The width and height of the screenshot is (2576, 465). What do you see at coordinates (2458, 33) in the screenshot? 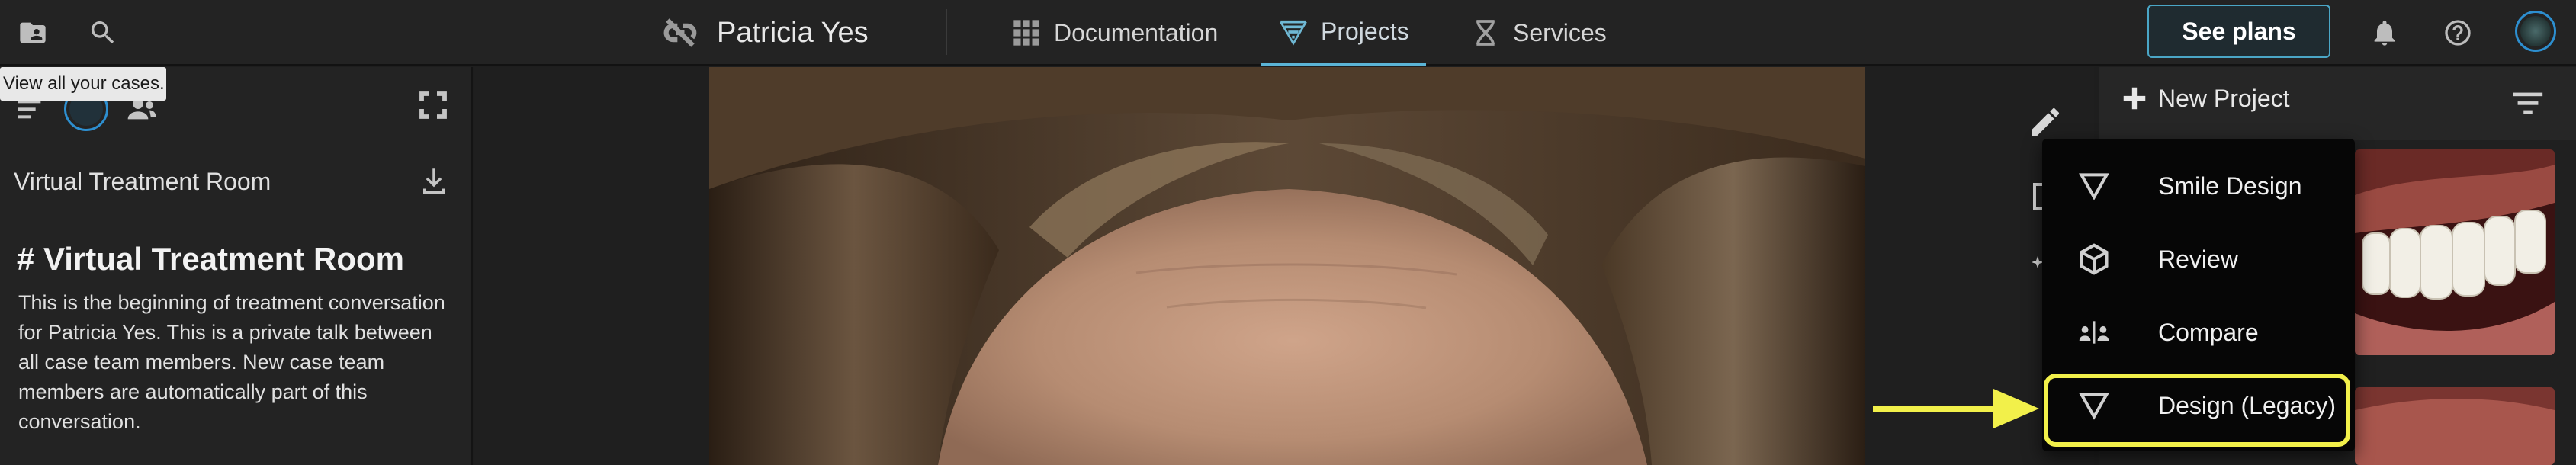
I see `help-icon` at bounding box center [2458, 33].